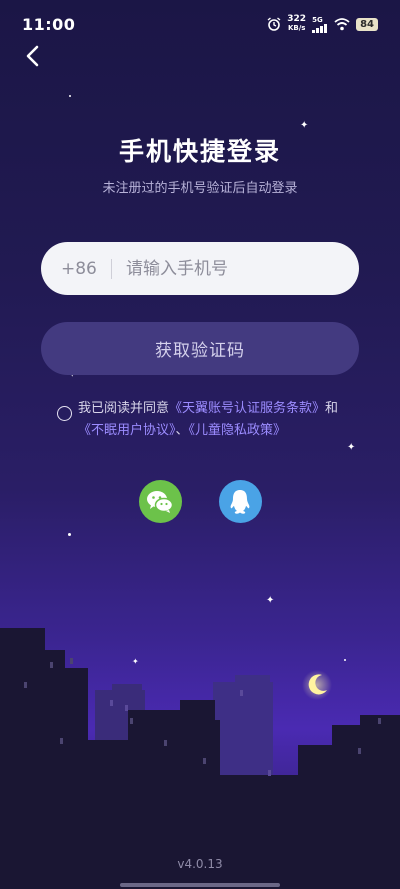 This screenshot has height=889, width=400. What do you see at coordinates (297, 19) in the screenshot?
I see `speed-value: 322` at bounding box center [297, 19].